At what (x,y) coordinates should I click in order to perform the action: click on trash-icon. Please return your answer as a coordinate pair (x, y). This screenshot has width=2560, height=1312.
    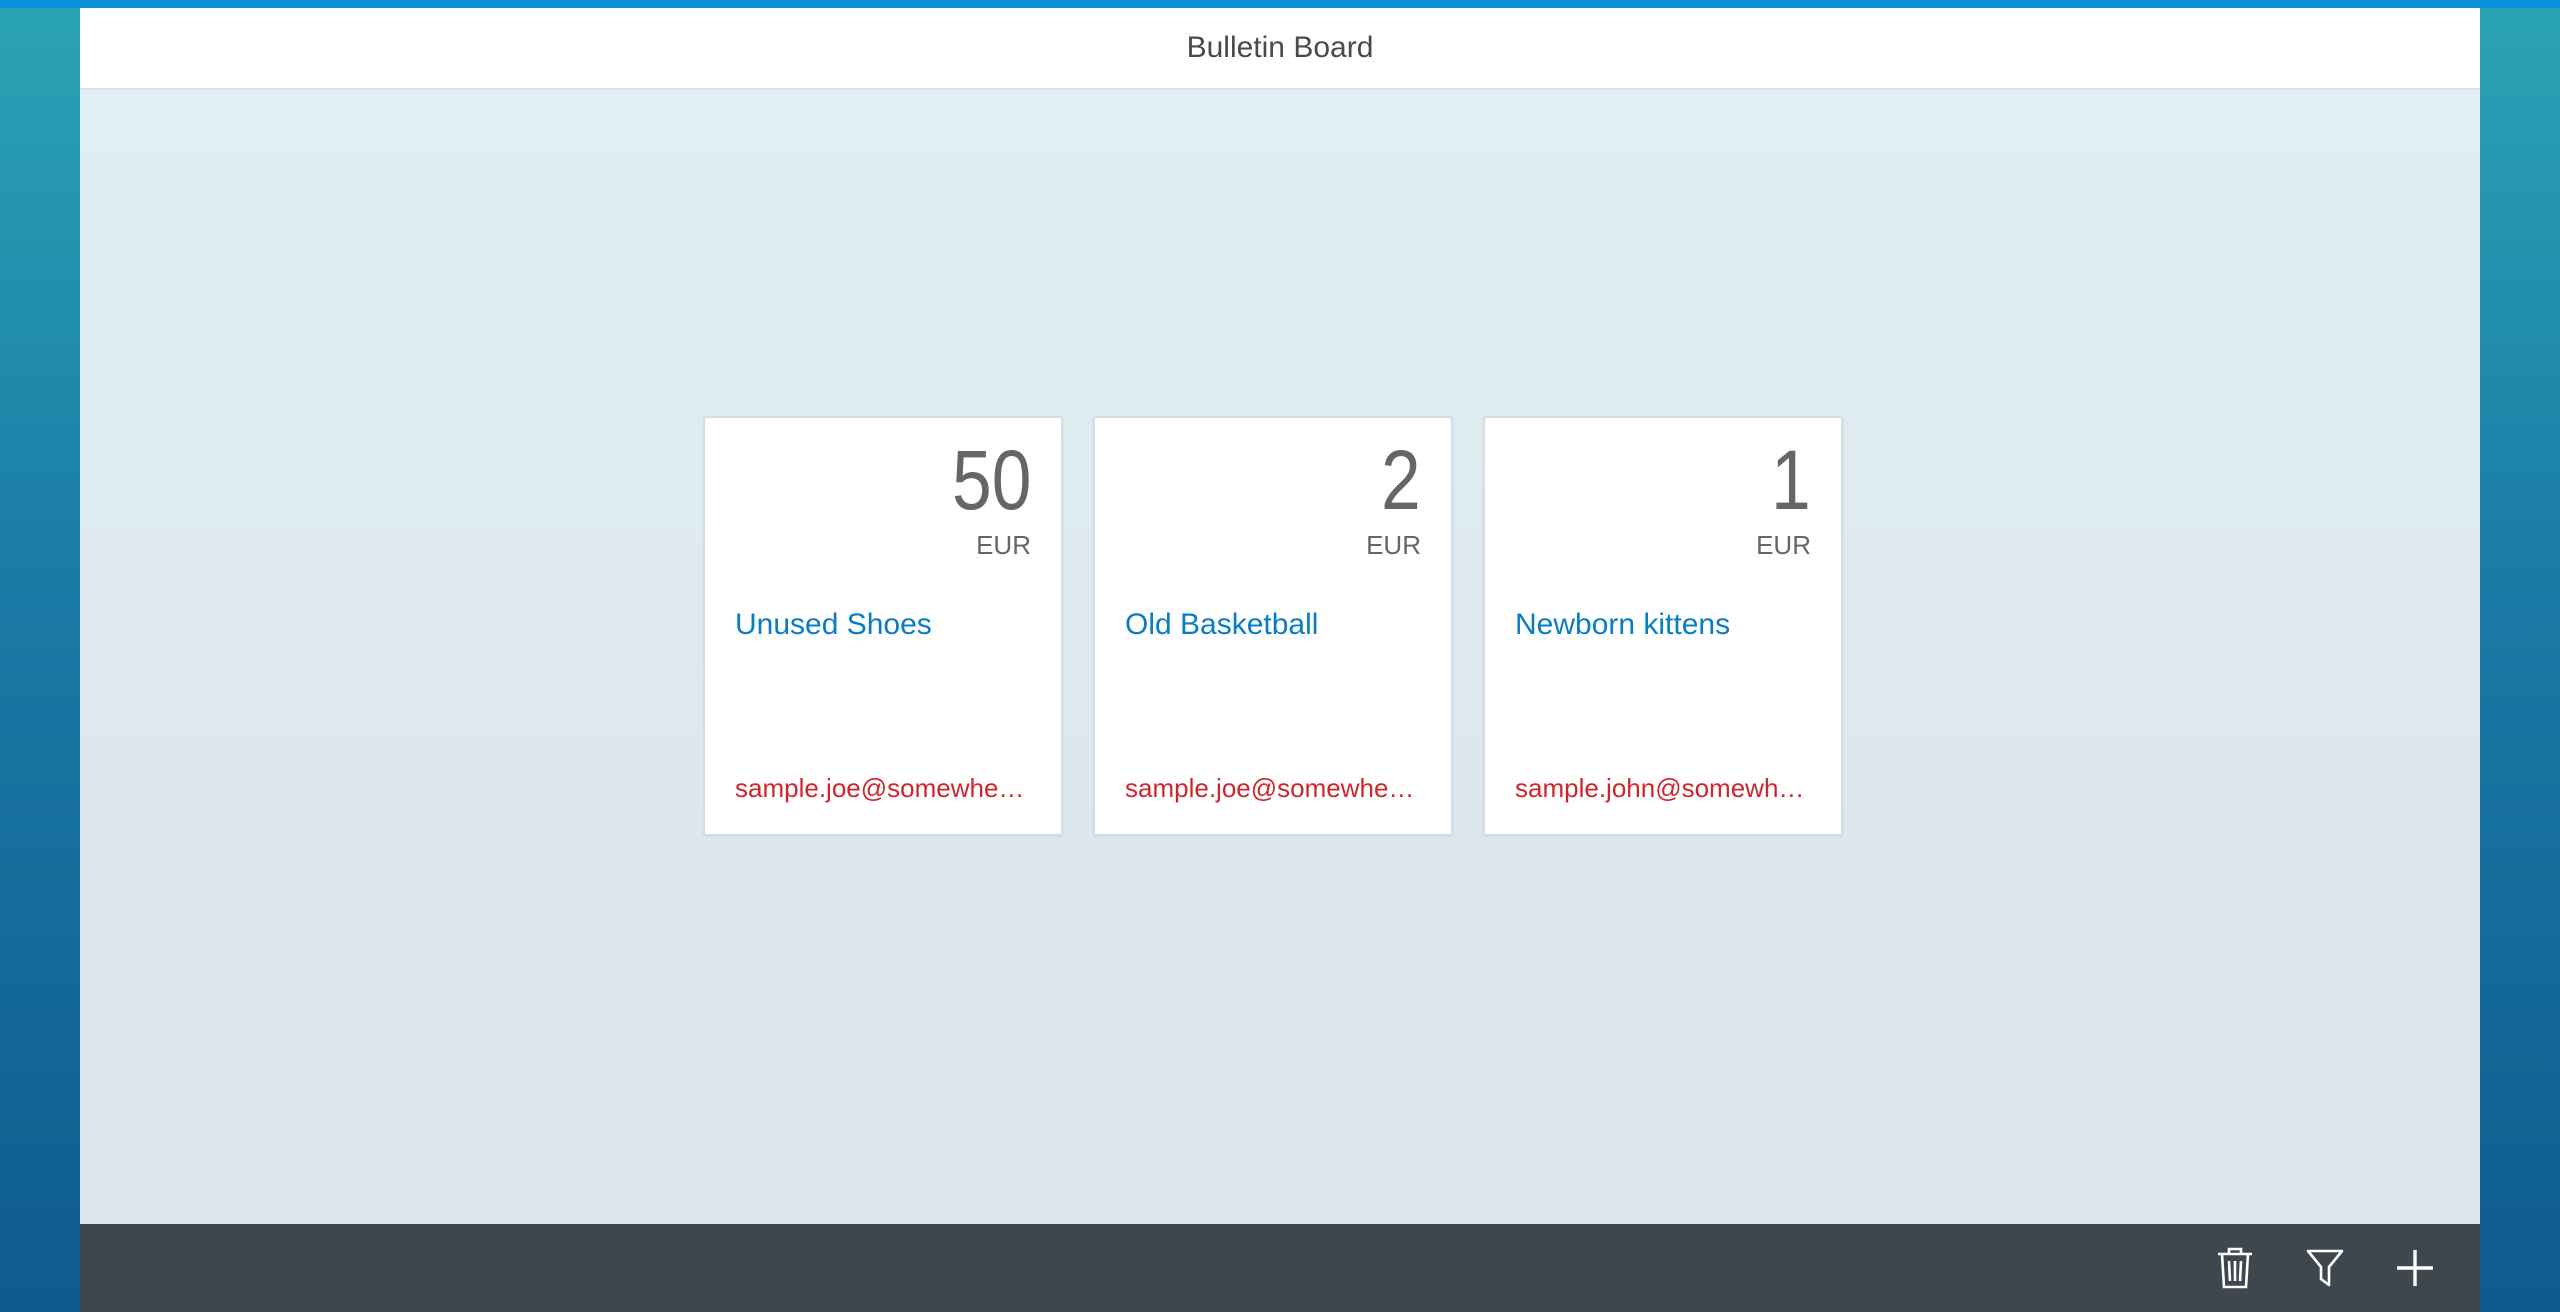
    Looking at the image, I should click on (2235, 1268).